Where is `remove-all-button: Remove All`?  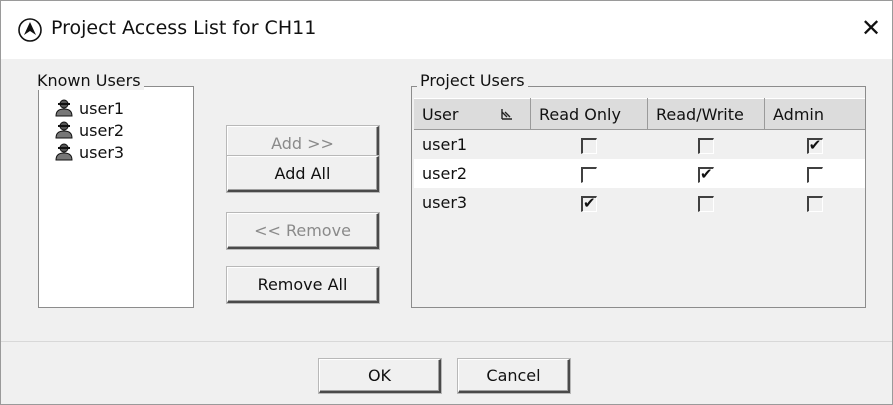
remove-all-button: Remove All is located at coordinates (303, 285).